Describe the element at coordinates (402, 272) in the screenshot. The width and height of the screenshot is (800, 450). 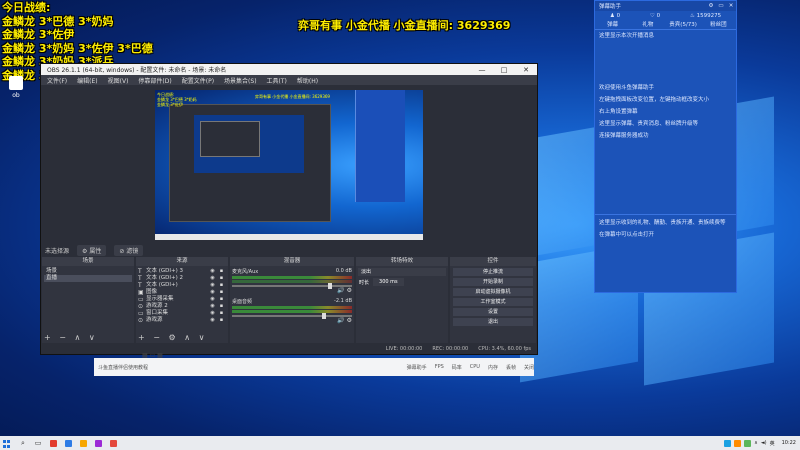
I see `transition-select: 淡出` at that location.